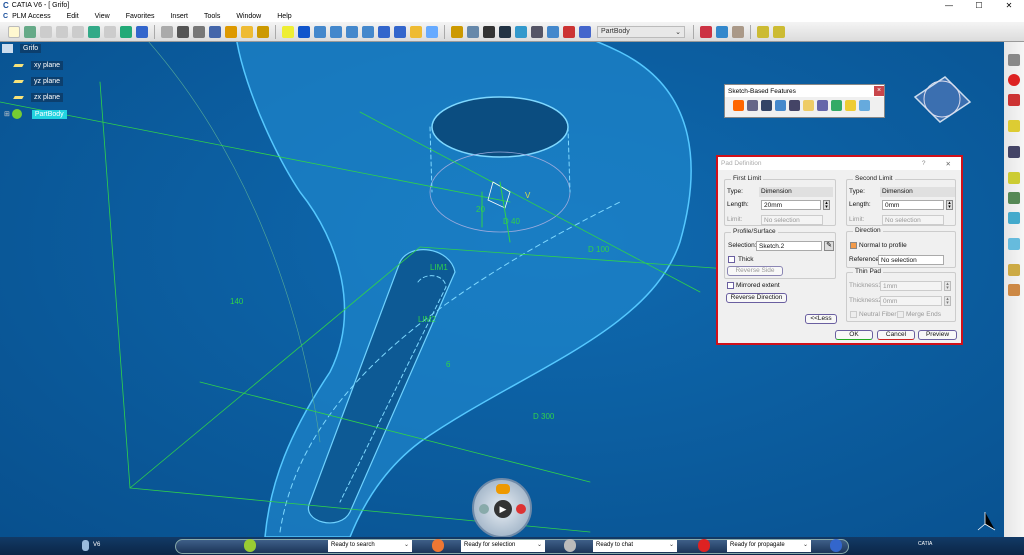 This screenshot has width=1024, height=555. I want to click on close-toolbar-button: ×, so click(879, 91).